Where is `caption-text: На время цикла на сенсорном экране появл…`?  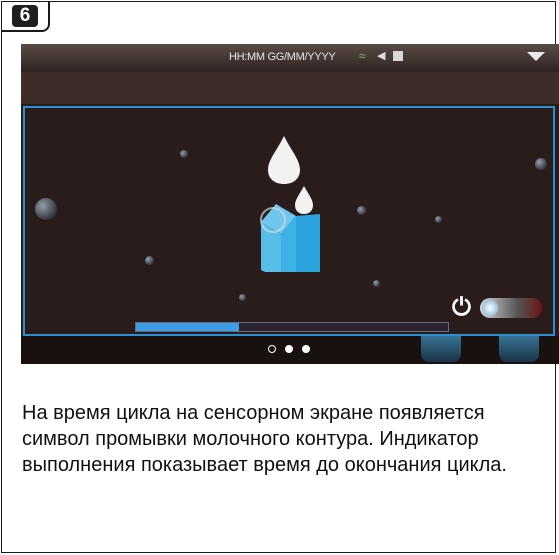 caption-text: На время цикла на сенсорном экране появл… is located at coordinates (264, 439).